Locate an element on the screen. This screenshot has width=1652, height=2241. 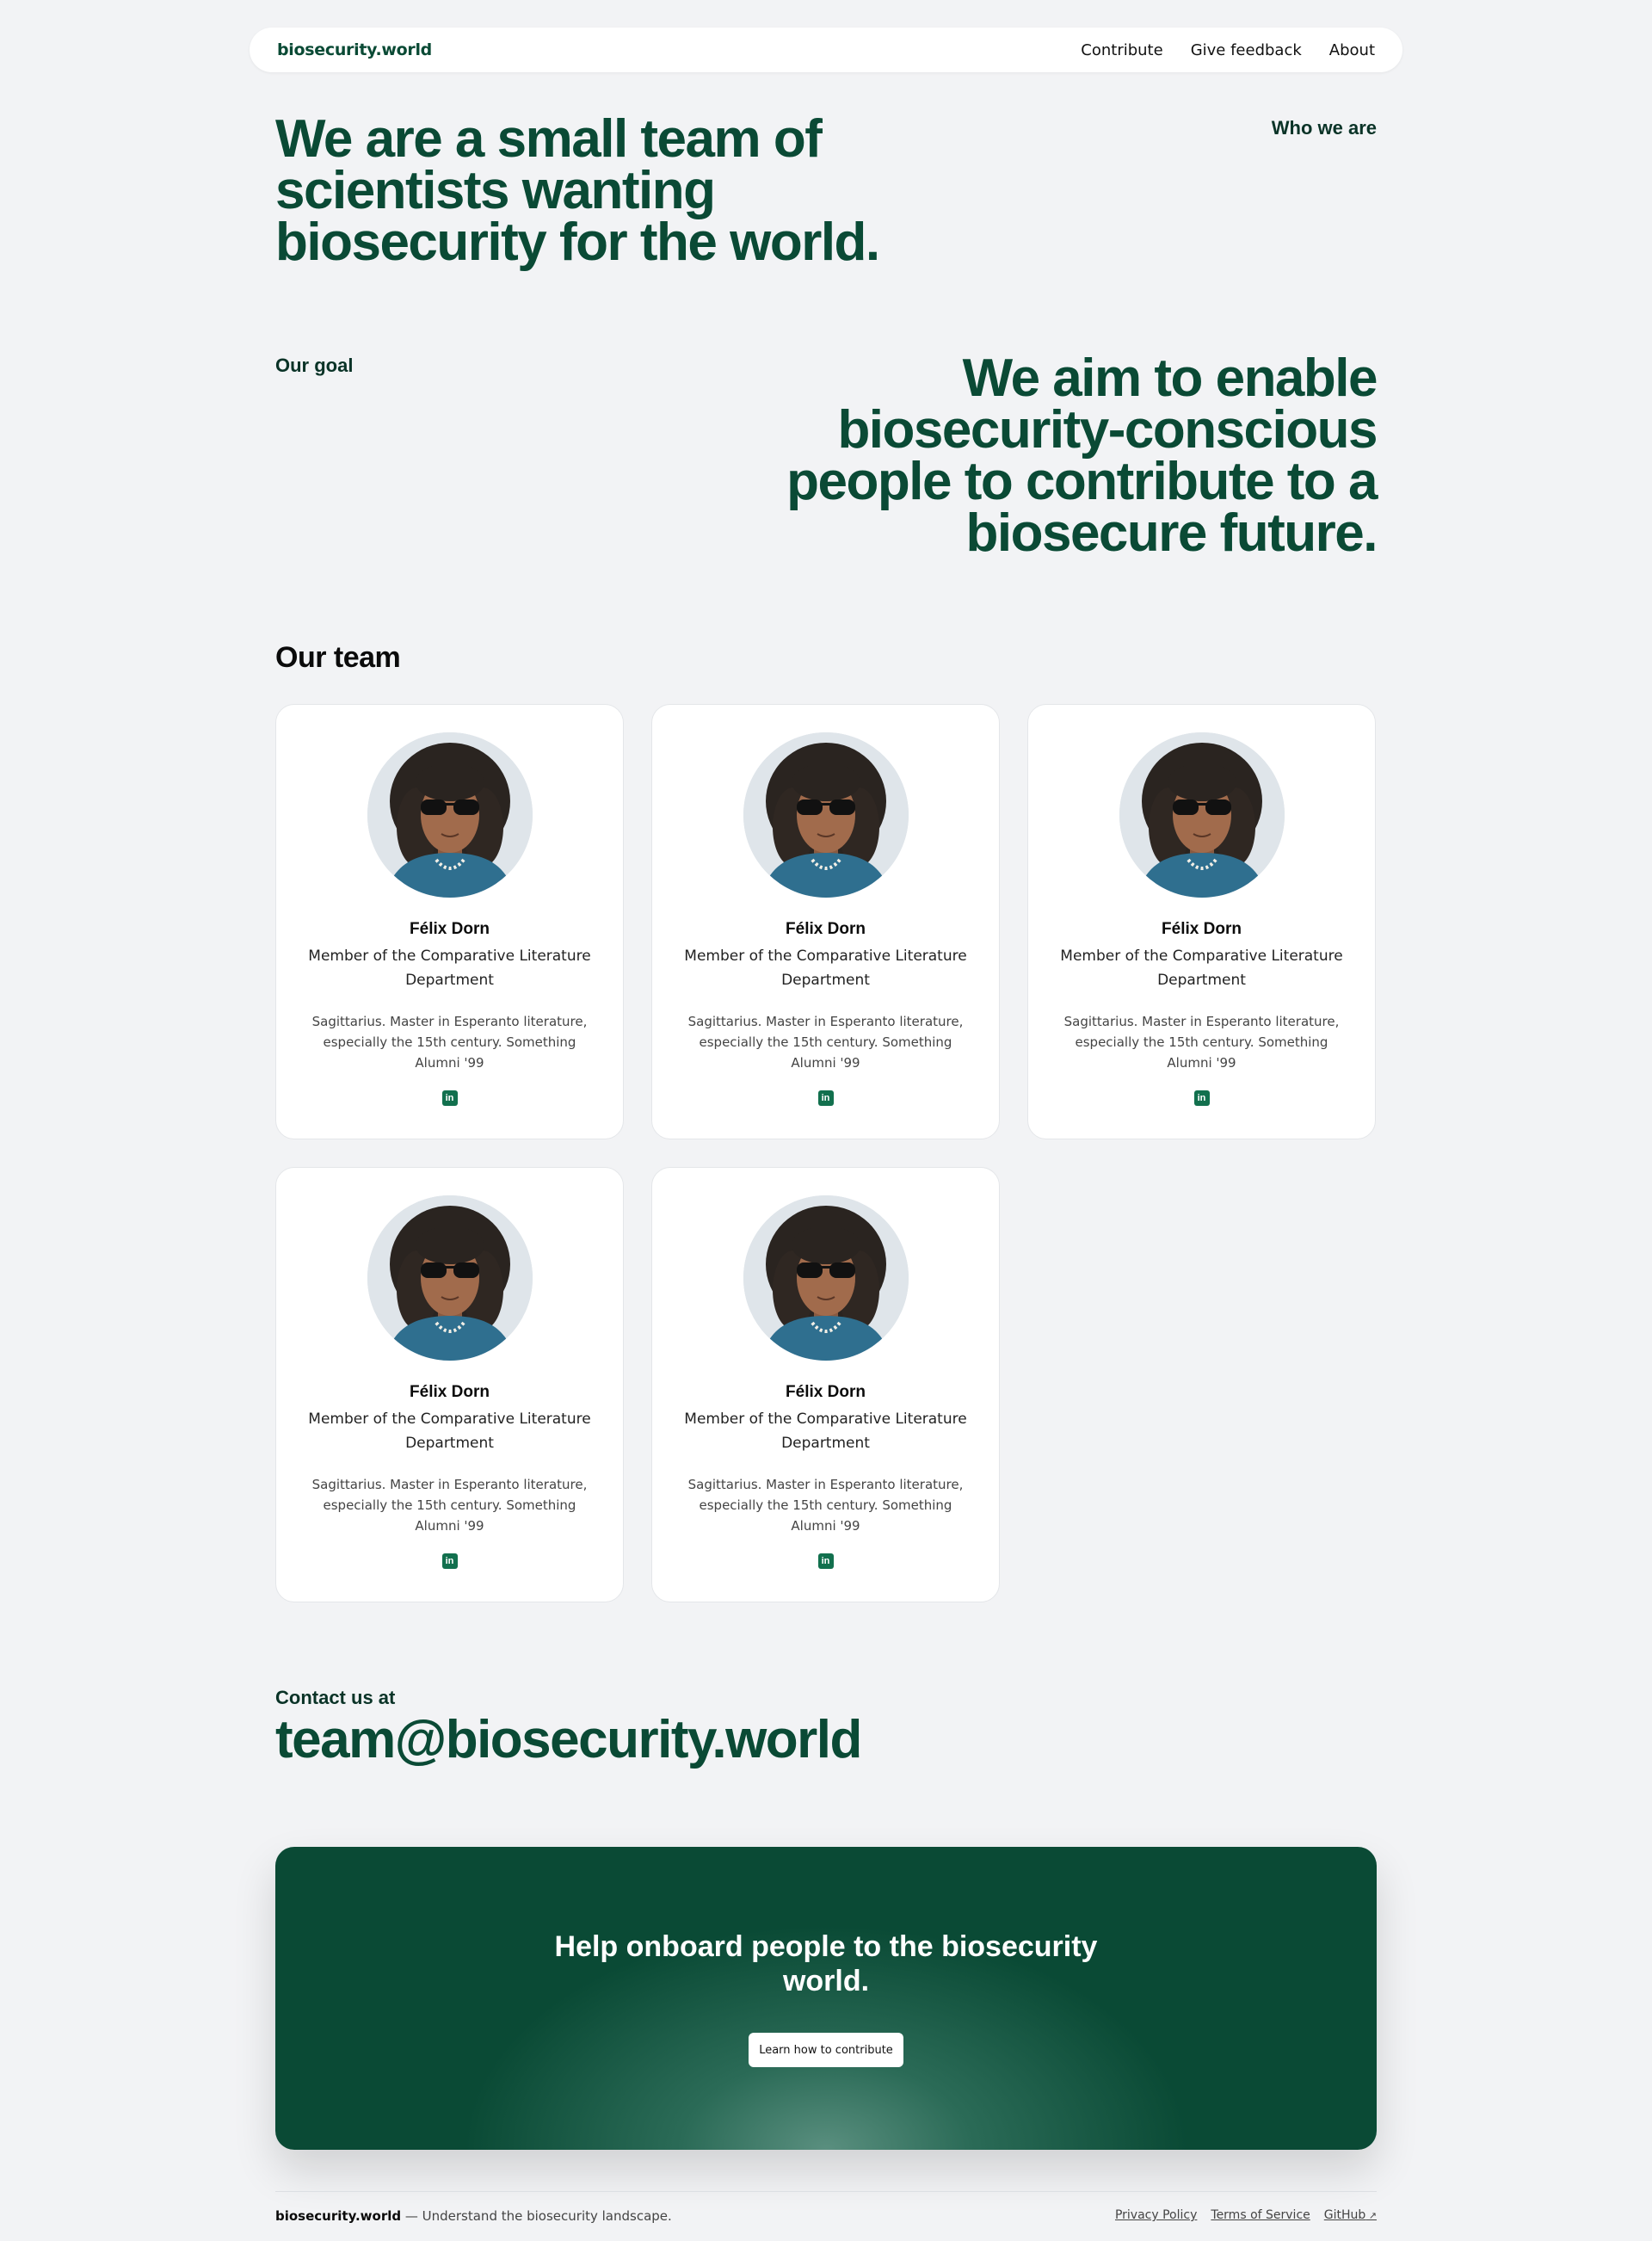
footer-link-github: GitHub ↗ is located at coordinates (1350, 2215).